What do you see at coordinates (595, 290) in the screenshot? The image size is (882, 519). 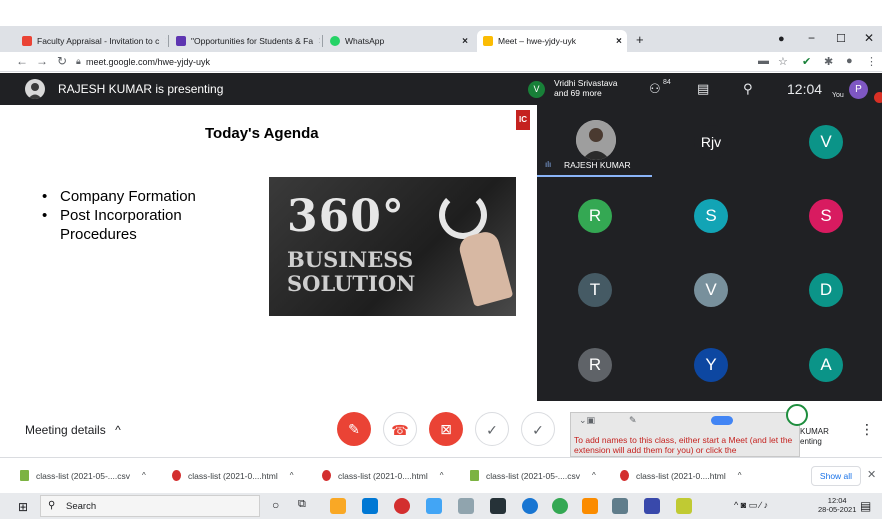 I see `participant-tile: T` at bounding box center [595, 290].